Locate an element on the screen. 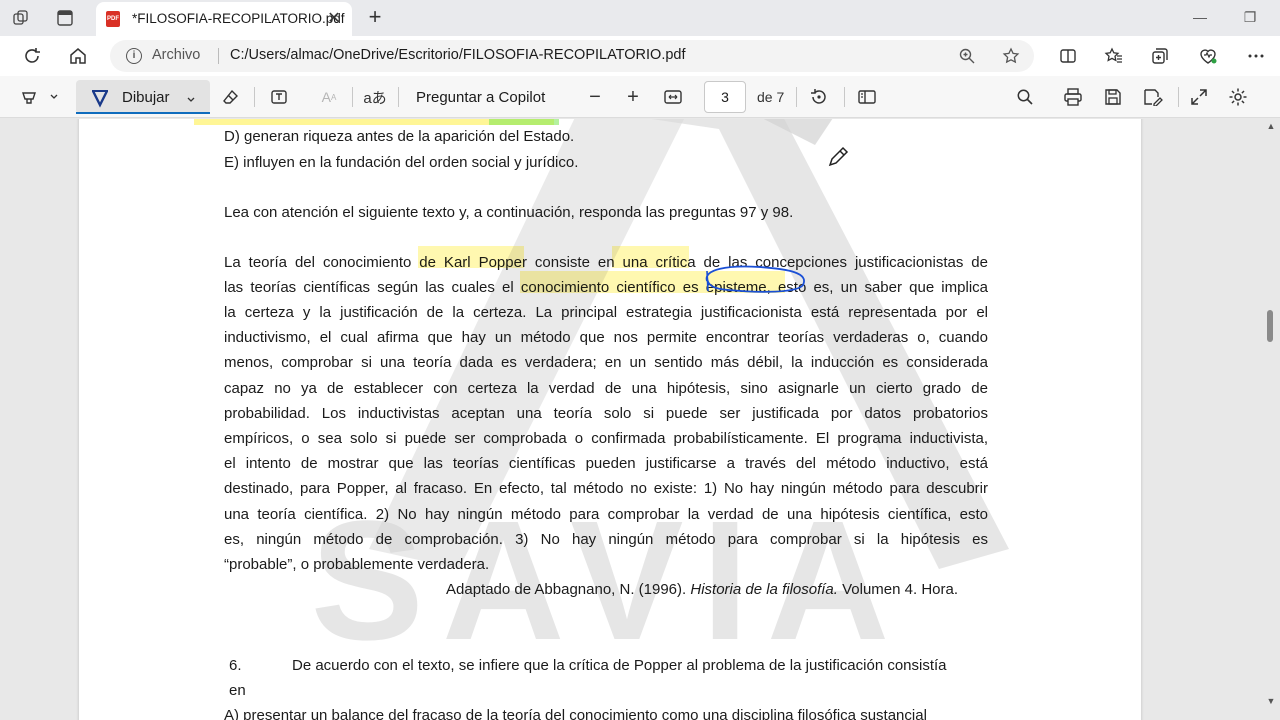 This screenshot has width=1280, height=720. eraser-icon is located at coordinates (231, 97).